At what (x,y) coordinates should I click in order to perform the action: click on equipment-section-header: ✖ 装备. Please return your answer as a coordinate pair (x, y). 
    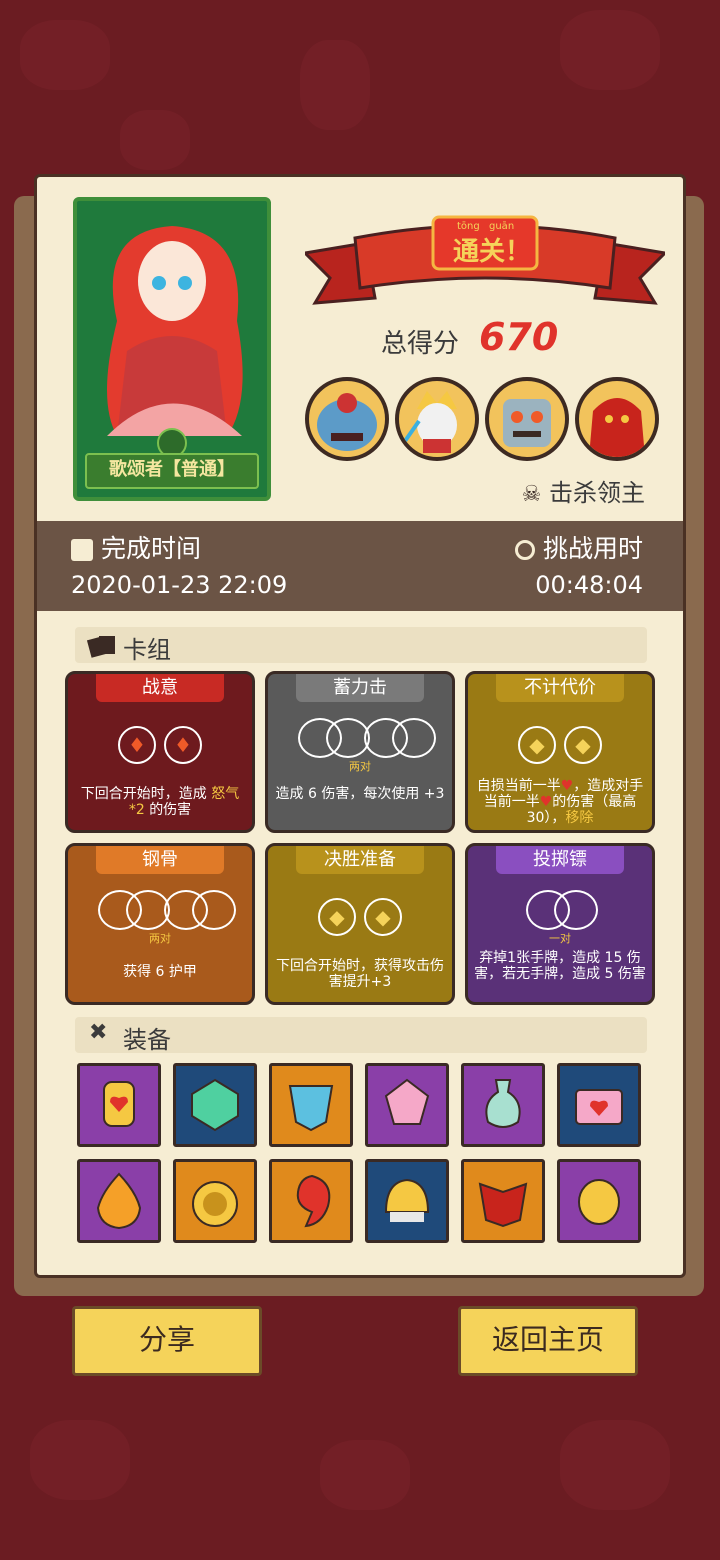
    Looking at the image, I should click on (361, 1035).